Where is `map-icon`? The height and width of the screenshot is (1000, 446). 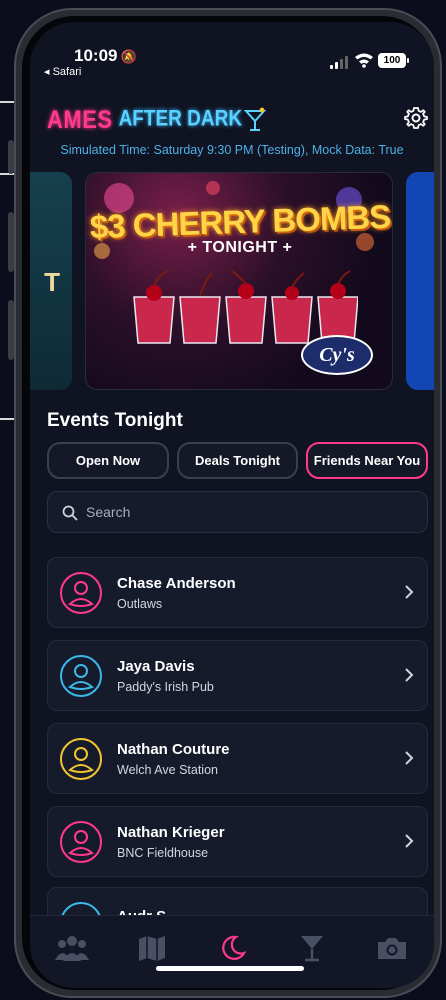
map-icon is located at coordinates (152, 948).